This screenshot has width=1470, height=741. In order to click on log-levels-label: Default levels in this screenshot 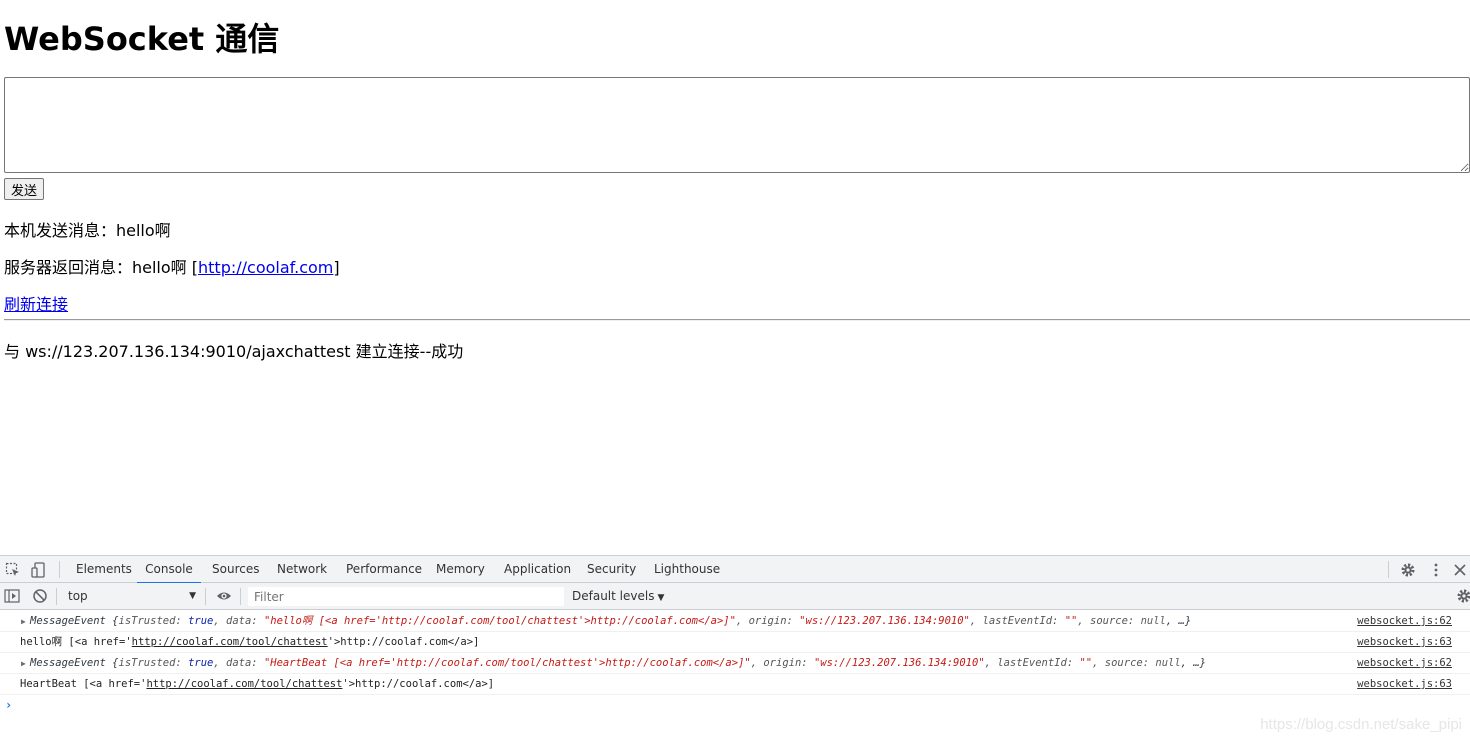, I will do `click(613, 596)`.